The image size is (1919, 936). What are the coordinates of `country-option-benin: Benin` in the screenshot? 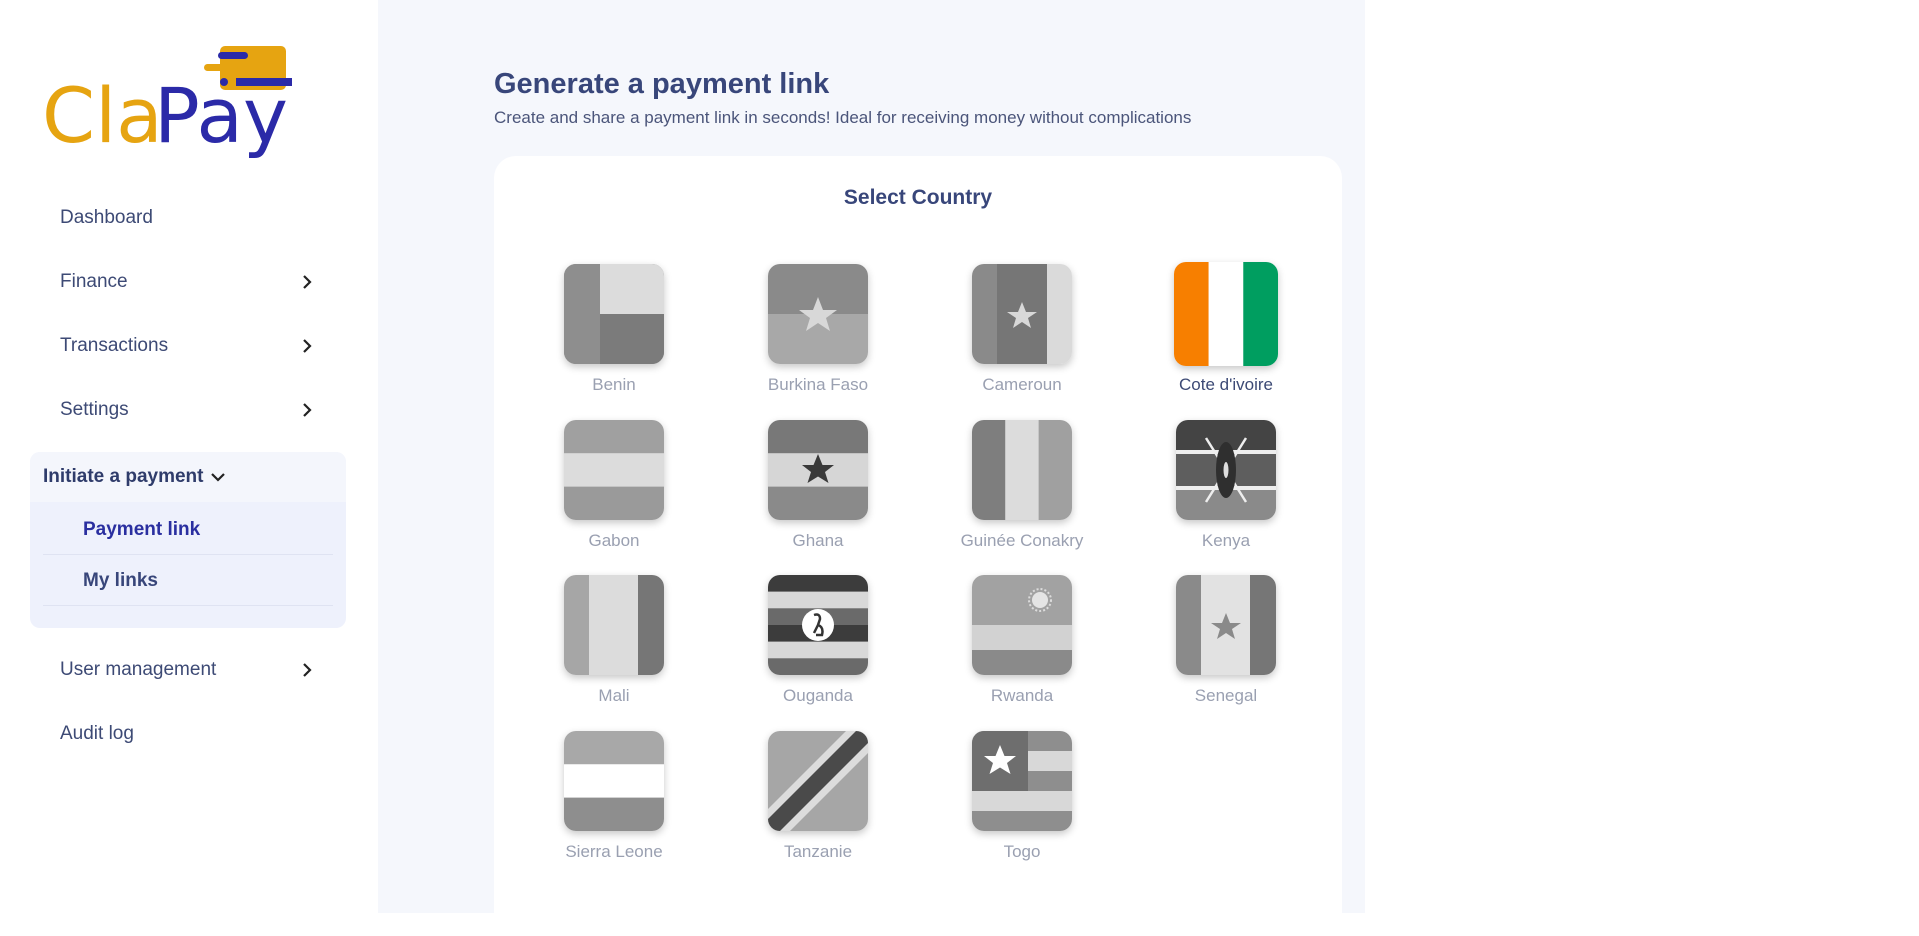 It's located at (614, 334).